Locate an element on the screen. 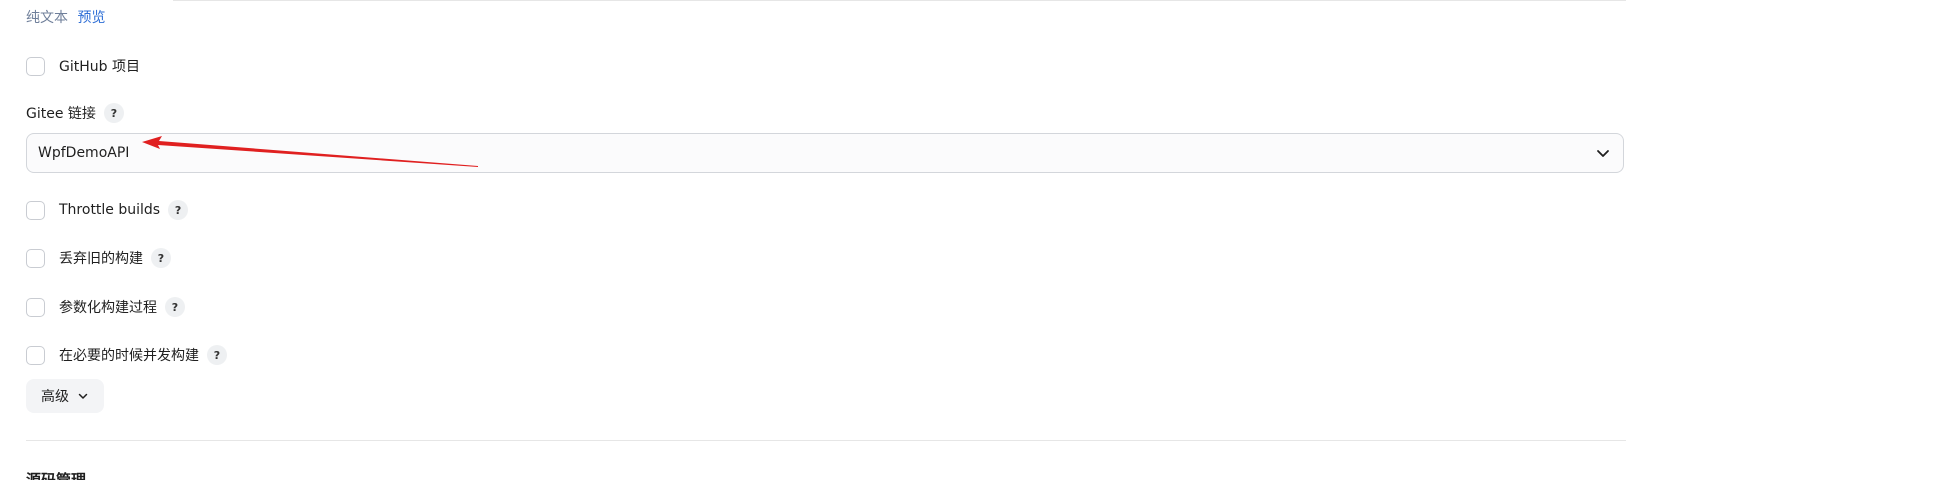 Image resolution: width=1933 pixels, height=480 pixels. advanced-button-label: 高级 is located at coordinates (55, 397).